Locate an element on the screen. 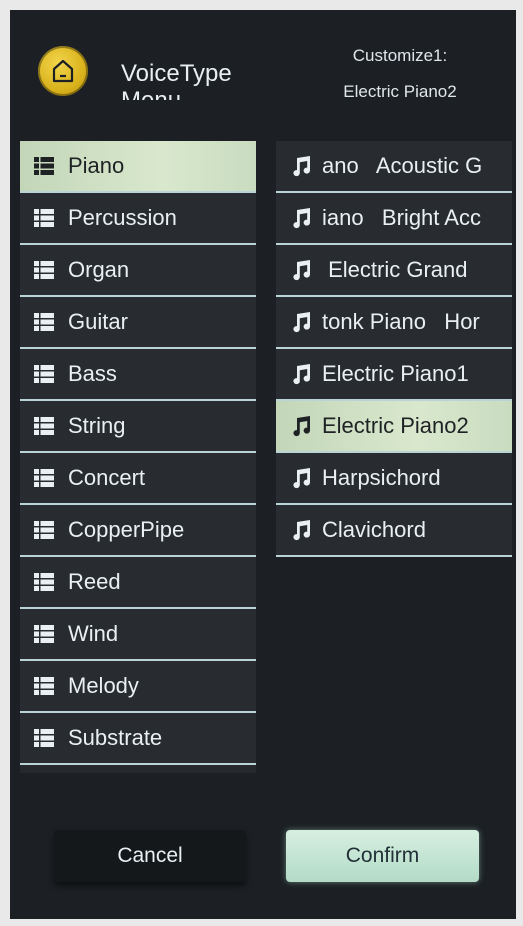 Image resolution: width=523 pixels, height=926 pixels. voice-item: ano Acoustic G is located at coordinates (394, 167).